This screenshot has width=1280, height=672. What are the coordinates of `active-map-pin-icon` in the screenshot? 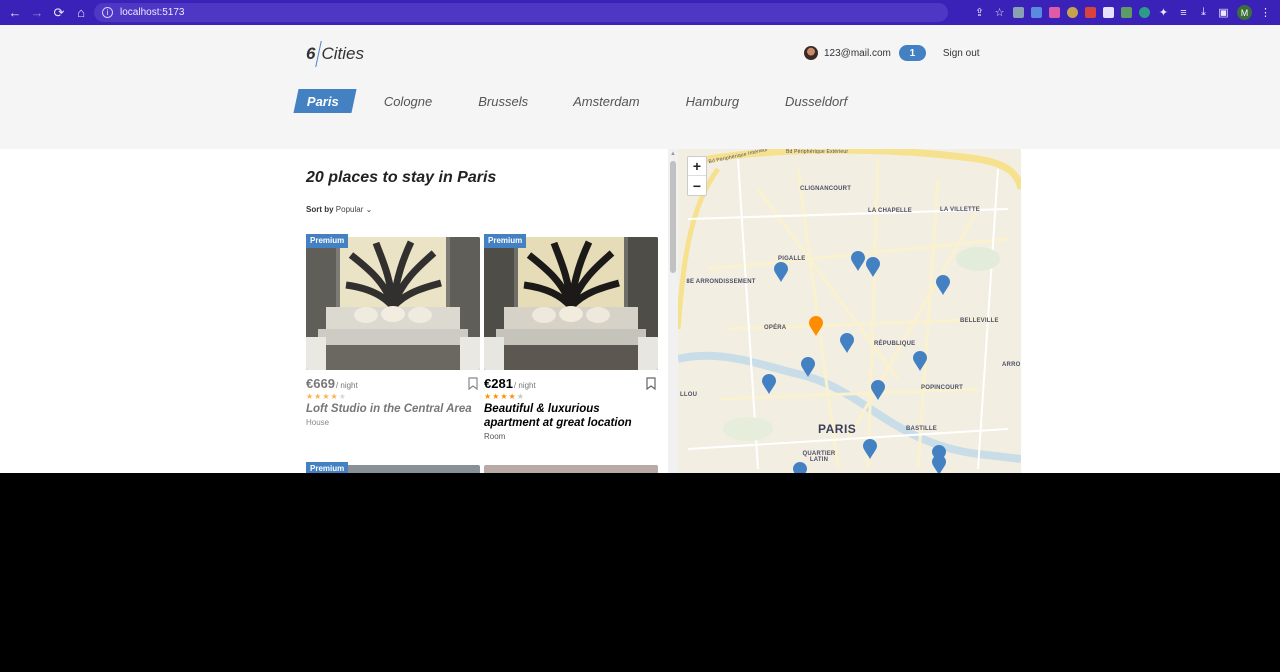 It's located at (816, 326).